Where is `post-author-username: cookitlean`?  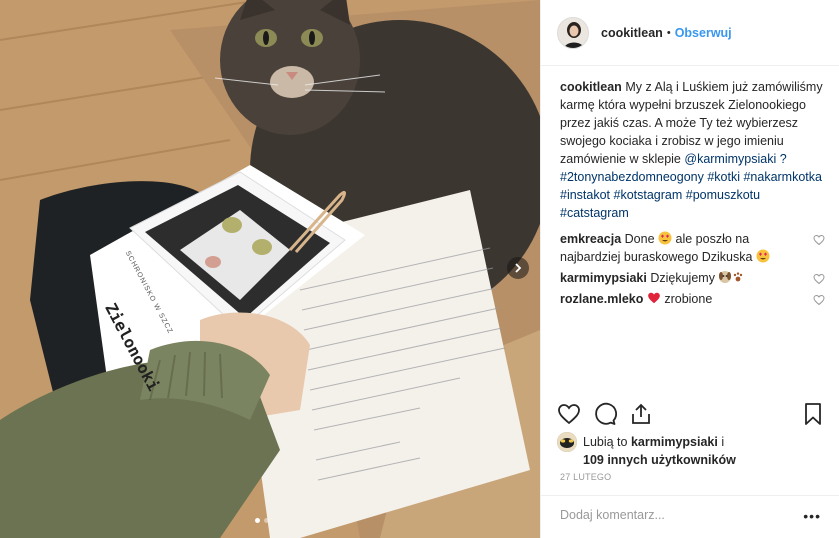
post-author-username: cookitlean is located at coordinates (632, 33).